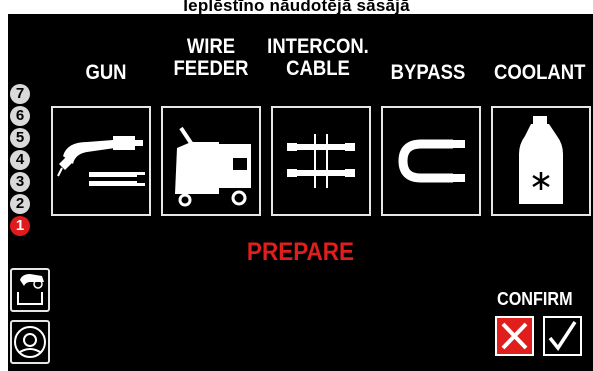 This screenshot has height=371, width=593. What do you see at coordinates (20, 116) in the screenshot?
I see `step-indicator-6: 6` at bounding box center [20, 116].